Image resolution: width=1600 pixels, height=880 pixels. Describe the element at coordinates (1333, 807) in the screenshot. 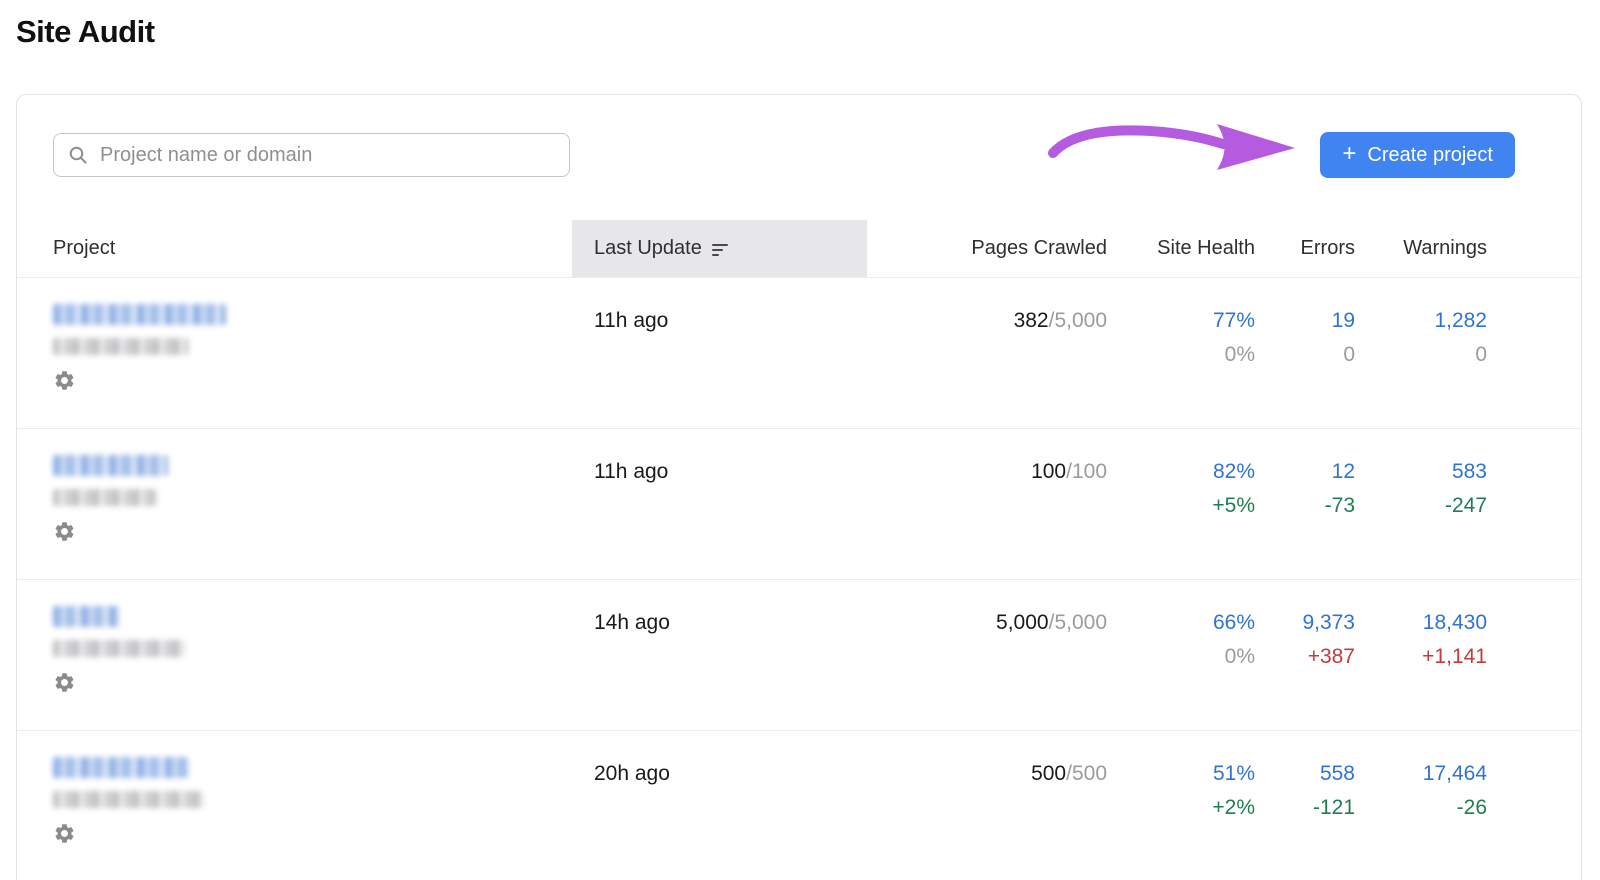

I see `errors-delta: -121` at that location.